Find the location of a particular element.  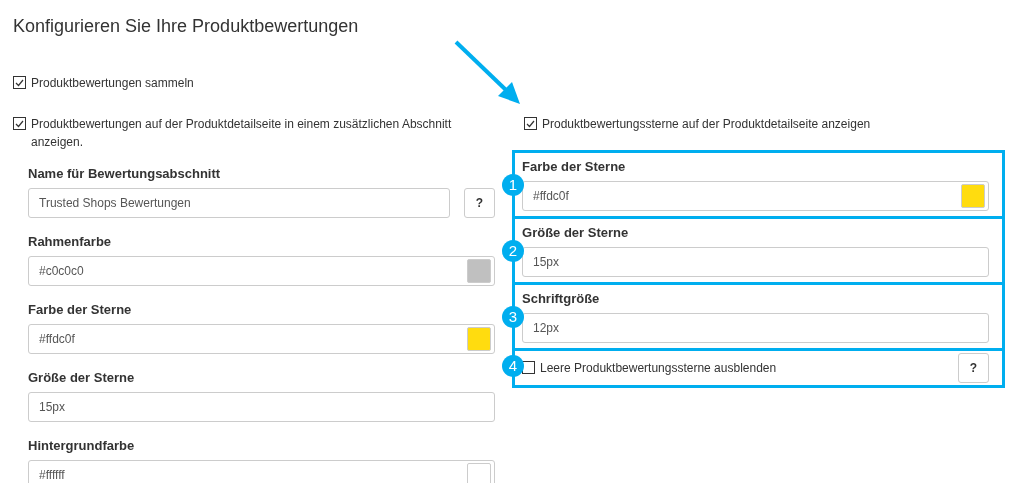

text-field: Trusted Shops Bewertungen is located at coordinates (239, 203).